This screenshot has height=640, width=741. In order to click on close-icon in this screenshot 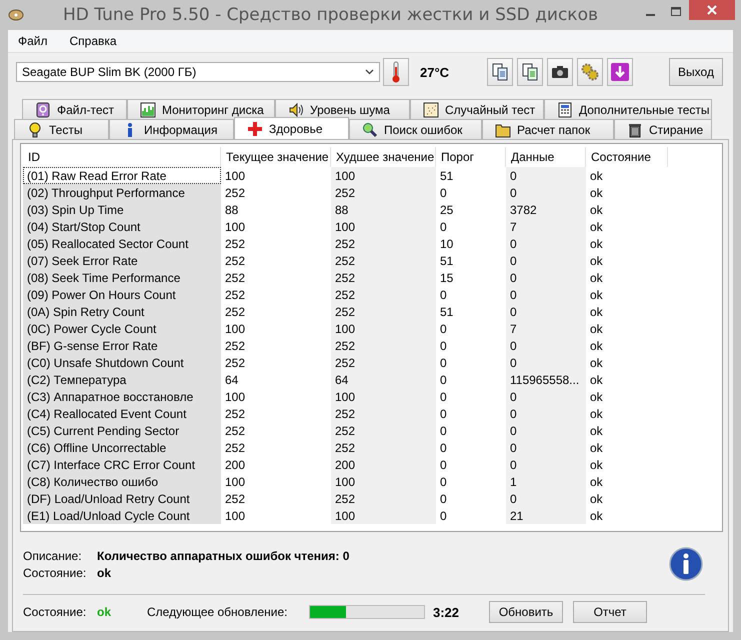, I will do `click(712, 10)`.